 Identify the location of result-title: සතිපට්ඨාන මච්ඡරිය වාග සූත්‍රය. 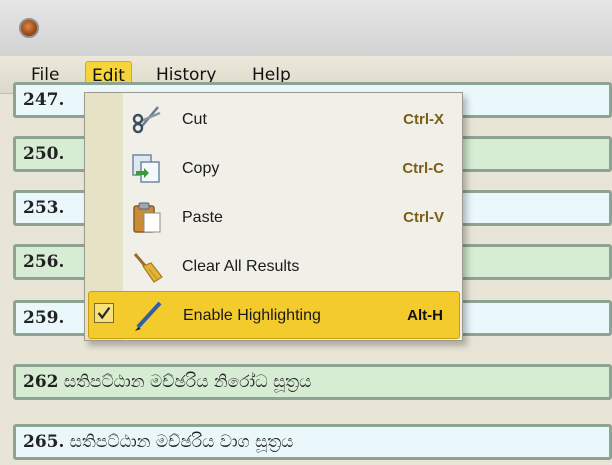
(179, 442).